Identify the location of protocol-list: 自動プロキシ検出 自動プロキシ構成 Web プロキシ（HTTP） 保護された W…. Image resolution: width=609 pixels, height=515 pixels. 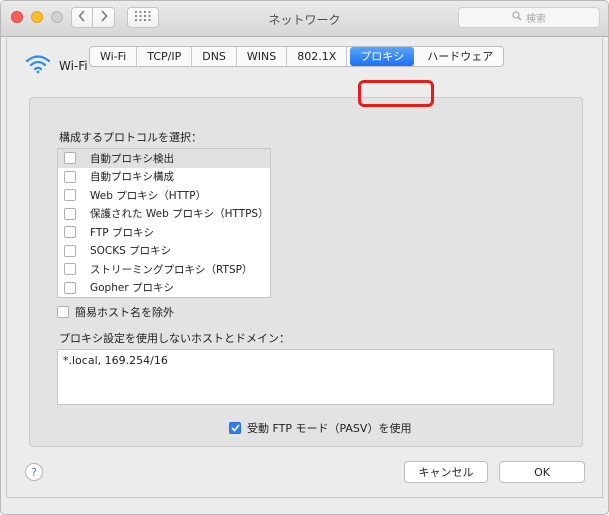
(164, 223).